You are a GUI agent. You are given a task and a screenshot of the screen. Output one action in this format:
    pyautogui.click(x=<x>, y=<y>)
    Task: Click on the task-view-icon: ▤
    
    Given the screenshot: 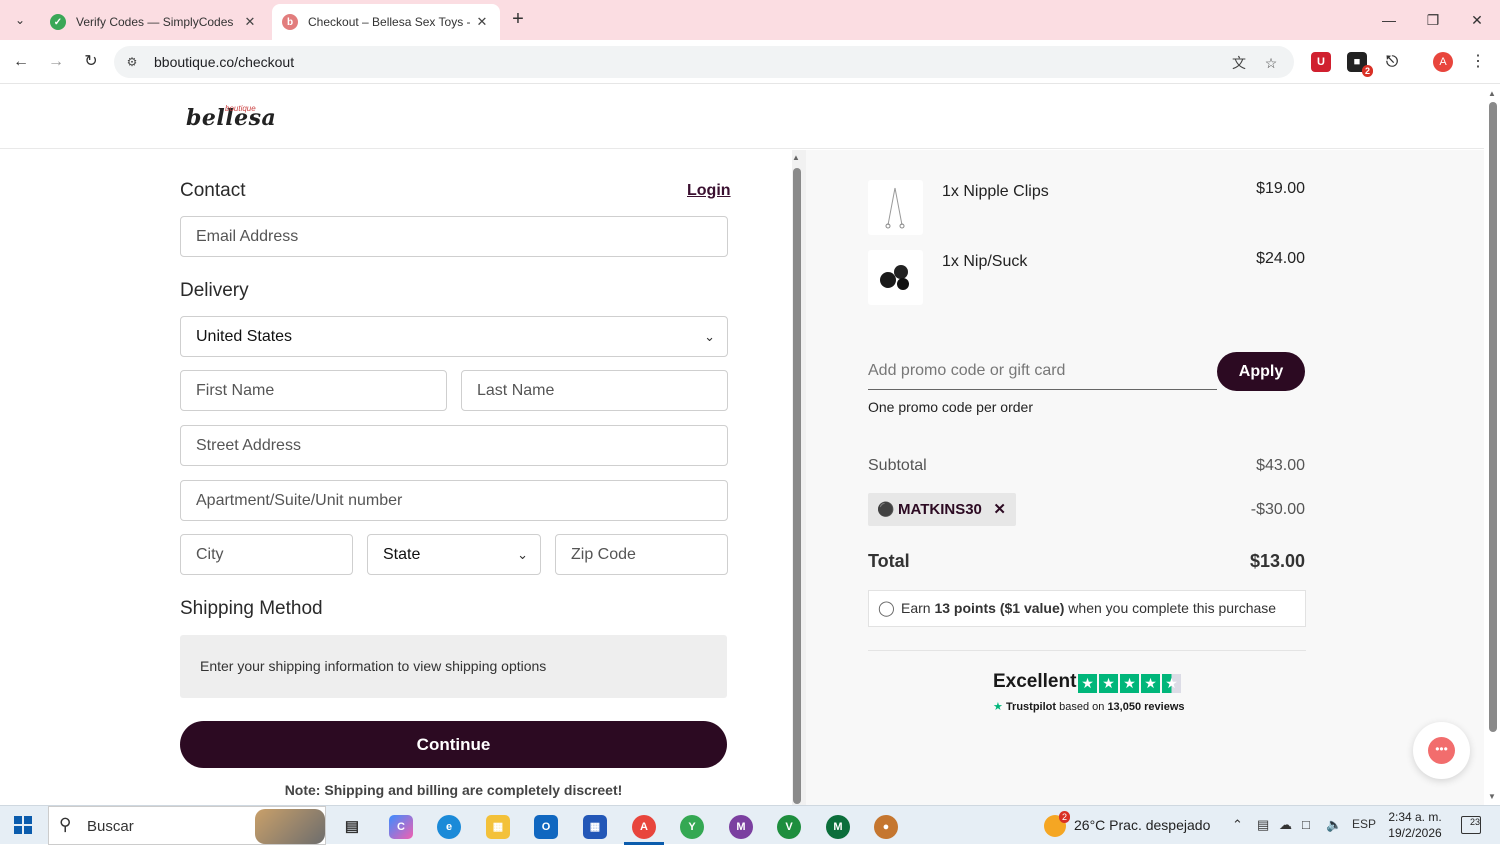 What is the action you would take?
    pyautogui.click(x=352, y=827)
    